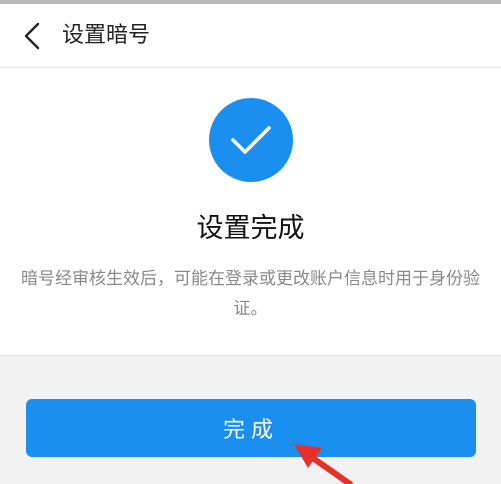  What do you see at coordinates (251, 428) in the screenshot?
I see `done-button: 完成` at bounding box center [251, 428].